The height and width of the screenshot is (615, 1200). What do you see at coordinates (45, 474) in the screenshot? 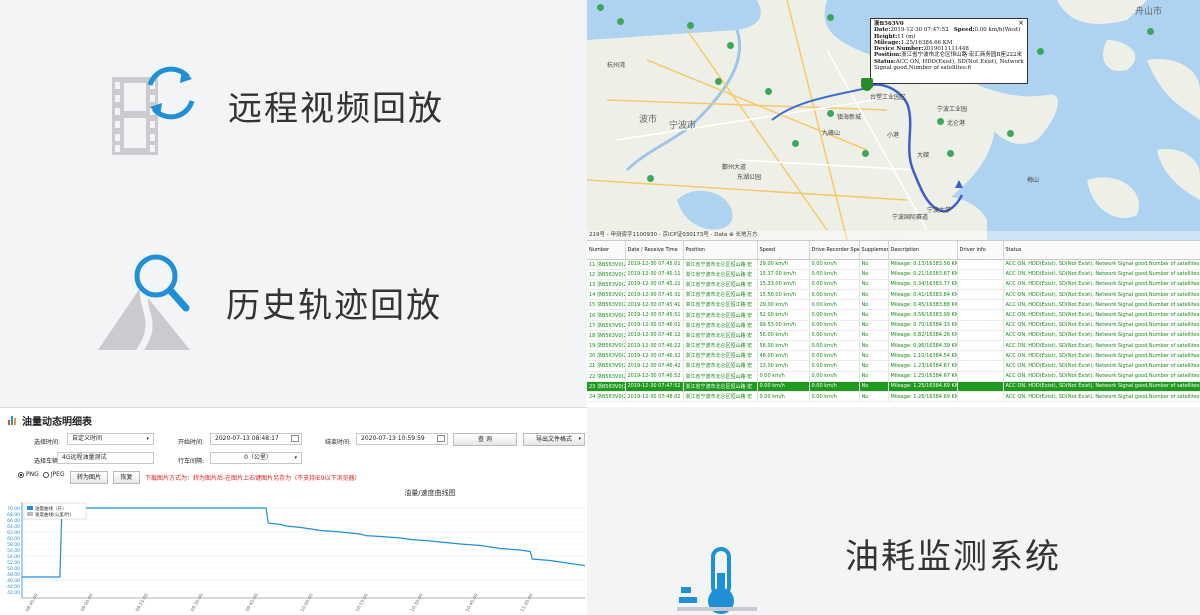
I see `radio-jpeg` at bounding box center [45, 474].